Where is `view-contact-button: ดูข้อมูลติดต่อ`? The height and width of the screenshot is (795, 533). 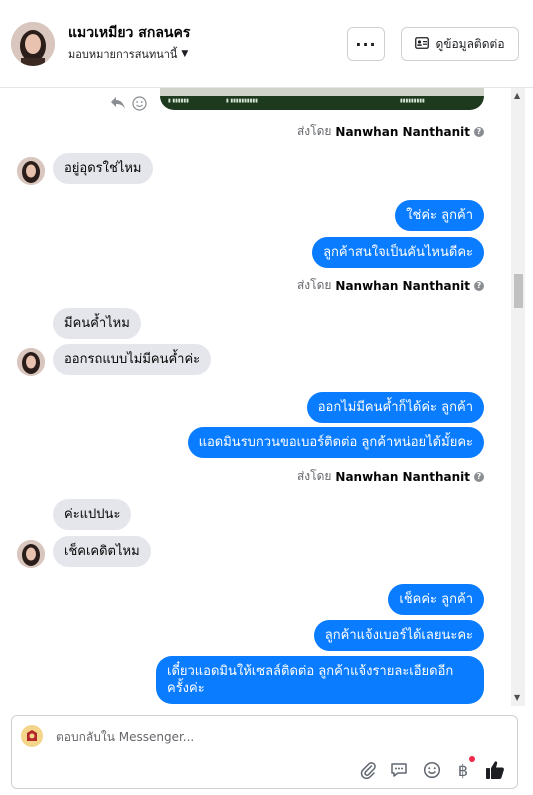 view-contact-button: ดูข้อมูลติดต่อ is located at coordinates (460, 44).